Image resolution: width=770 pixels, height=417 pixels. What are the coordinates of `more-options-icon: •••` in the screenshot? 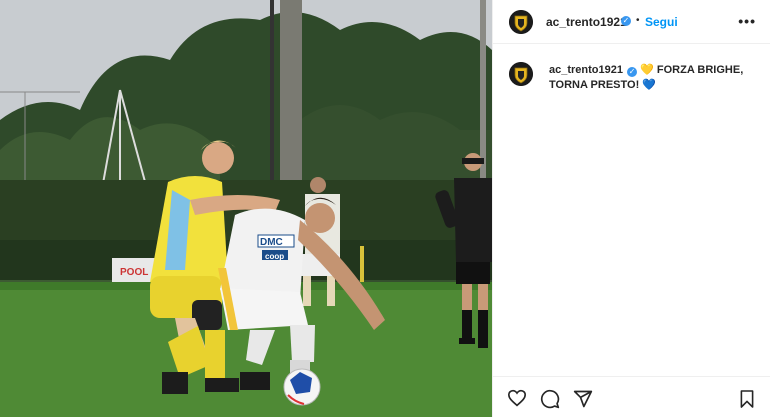 It's located at (747, 21).